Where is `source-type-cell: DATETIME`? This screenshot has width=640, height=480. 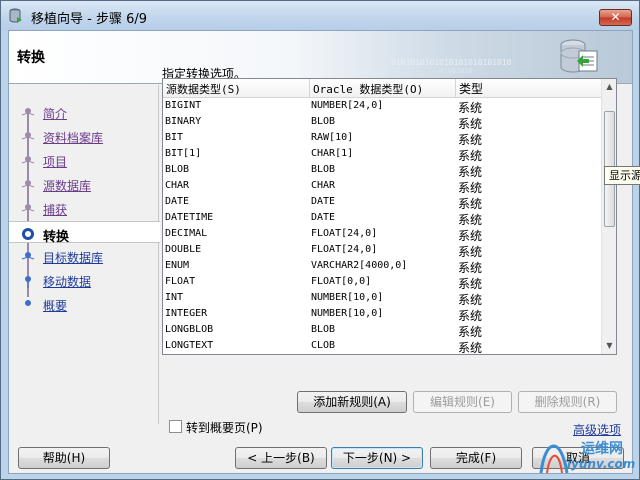
source-type-cell: DATETIME is located at coordinates (189, 217).